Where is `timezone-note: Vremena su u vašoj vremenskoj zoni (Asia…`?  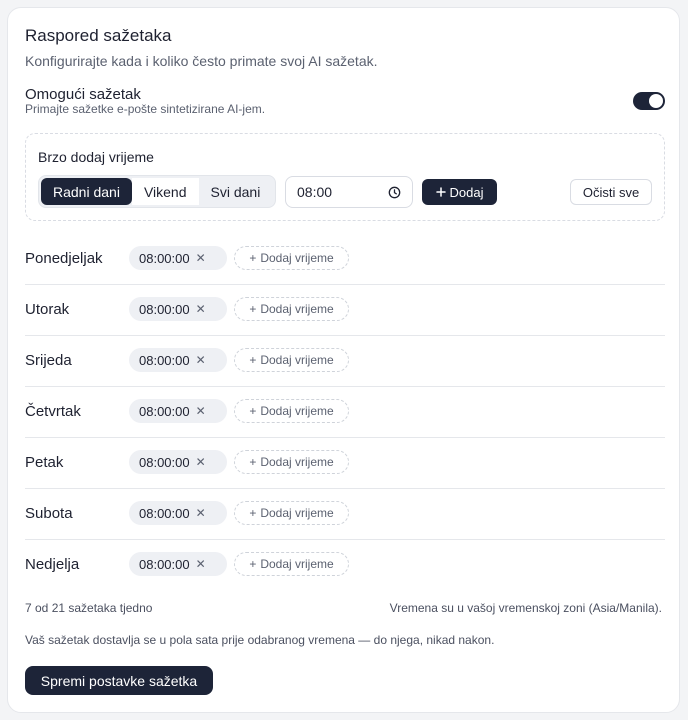
timezone-note: Vremena su u vašoj vremenskoj zoni (Asia… is located at coordinates (525, 608).